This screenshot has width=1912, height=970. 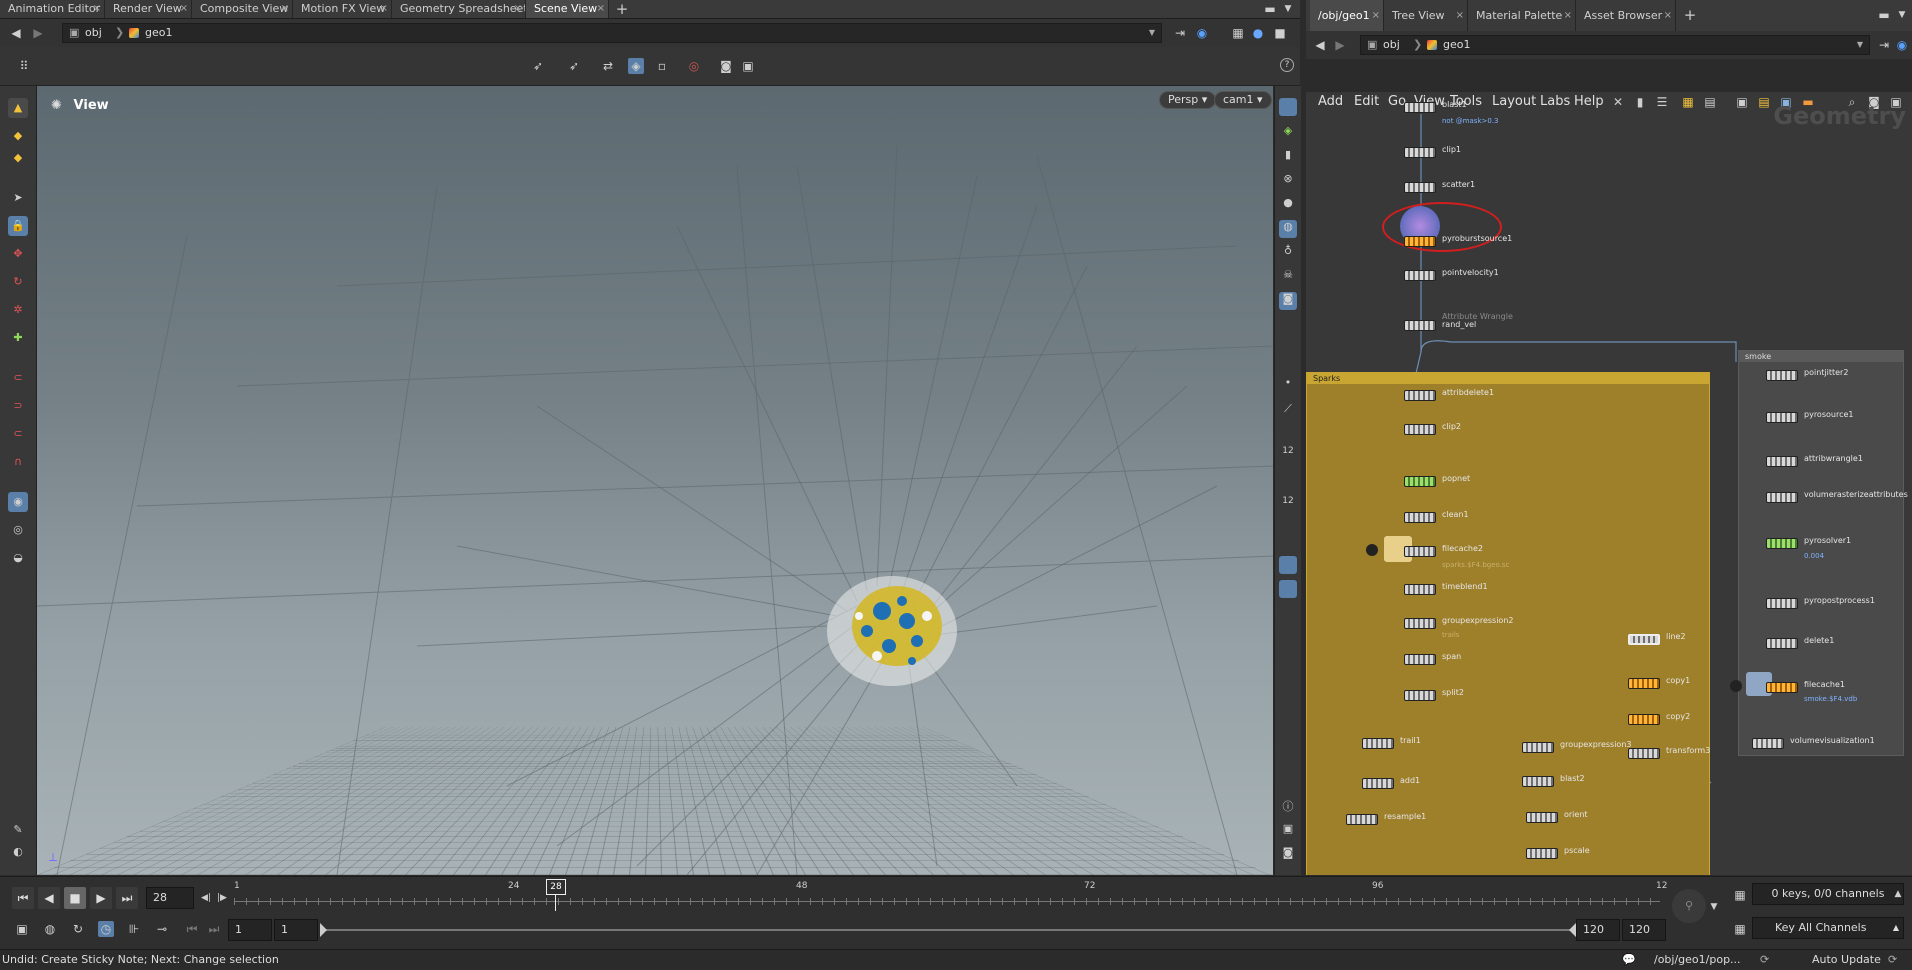 What do you see at coordinates (1420, 517) in the screenshot?
I see `node-clean1` at bounding box center [1420, 517].